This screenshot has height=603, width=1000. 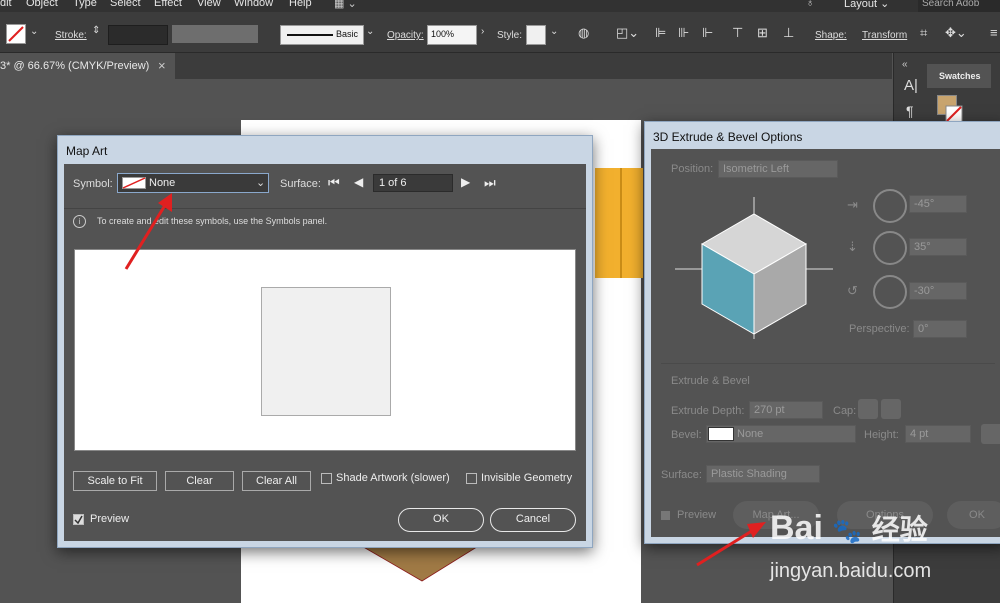 What do you see at coordinates (851, 571) in the screenshot?
I see `watermark-url: jingyan.baidu.com` at bounding box center [851, 571].